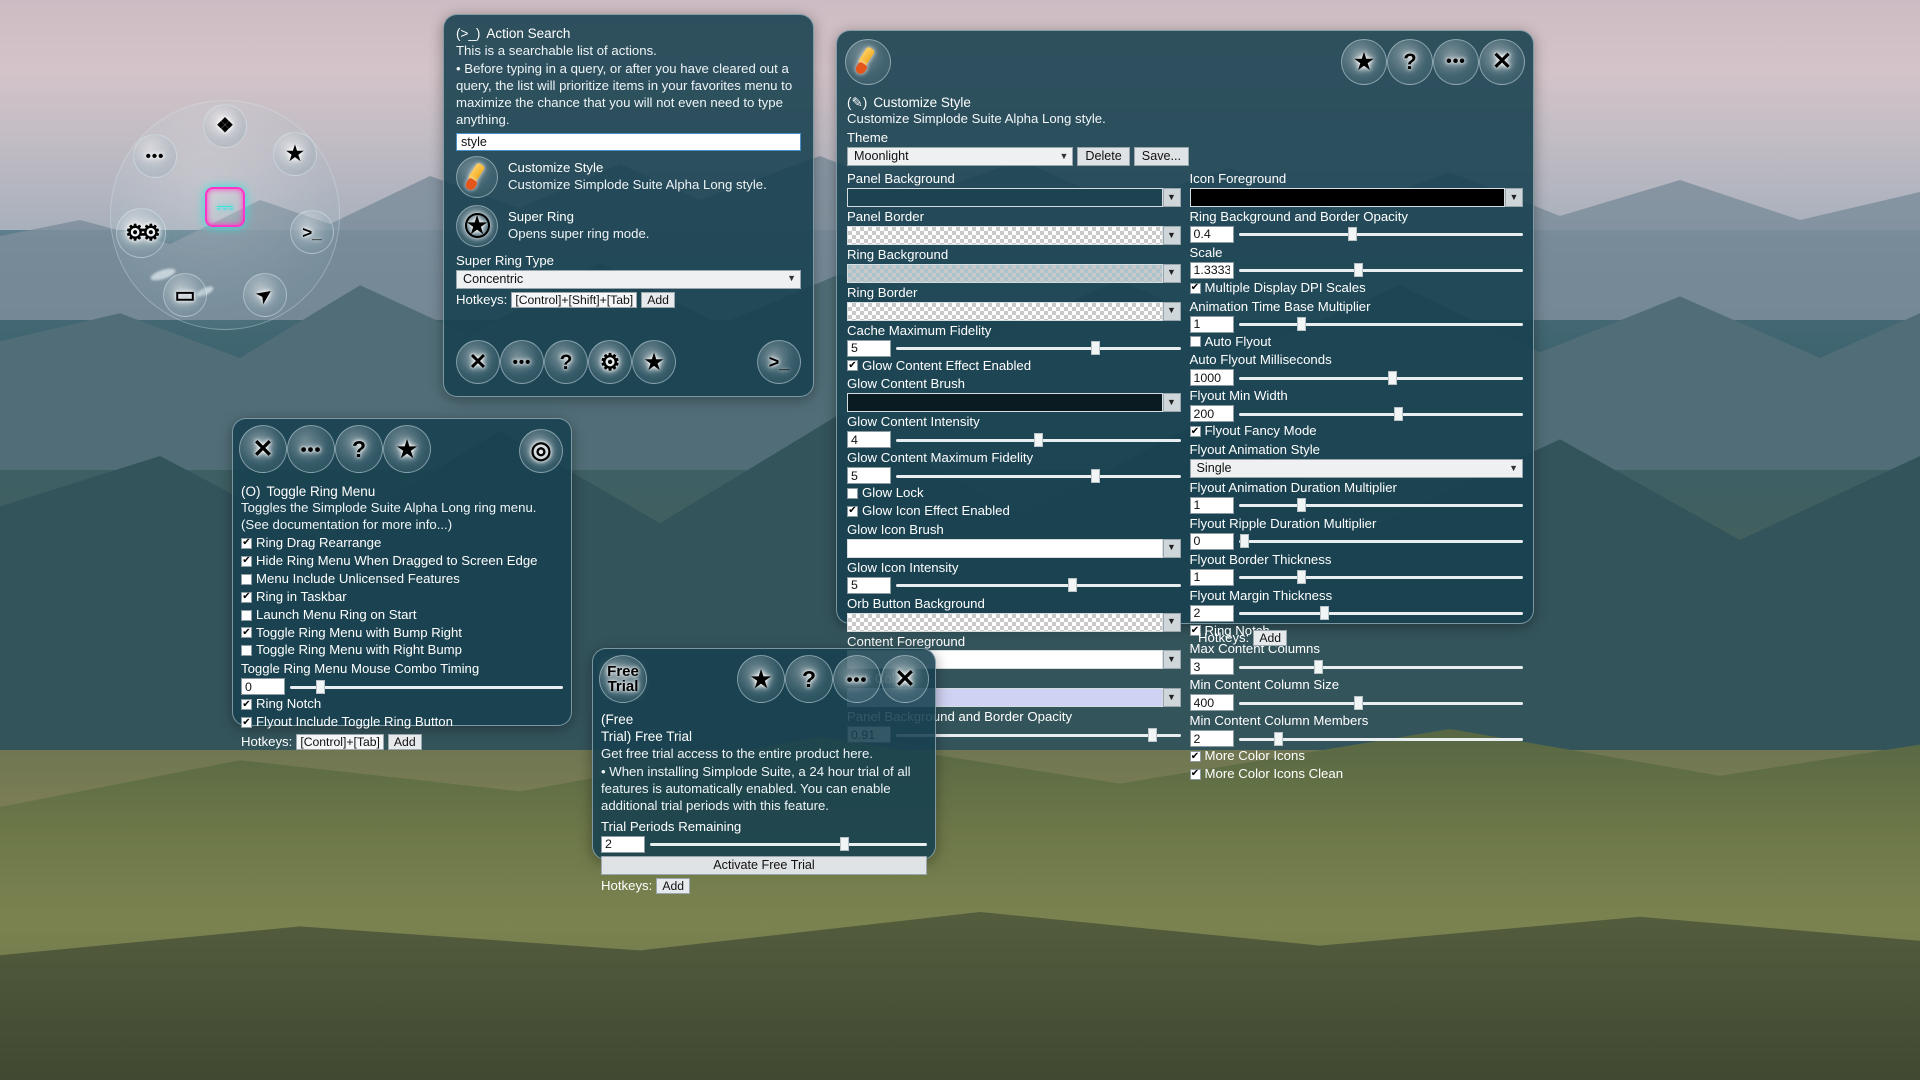  I want to click on checkbox-row: Flyout Include Toggle Ring Button, so click(402, 722).